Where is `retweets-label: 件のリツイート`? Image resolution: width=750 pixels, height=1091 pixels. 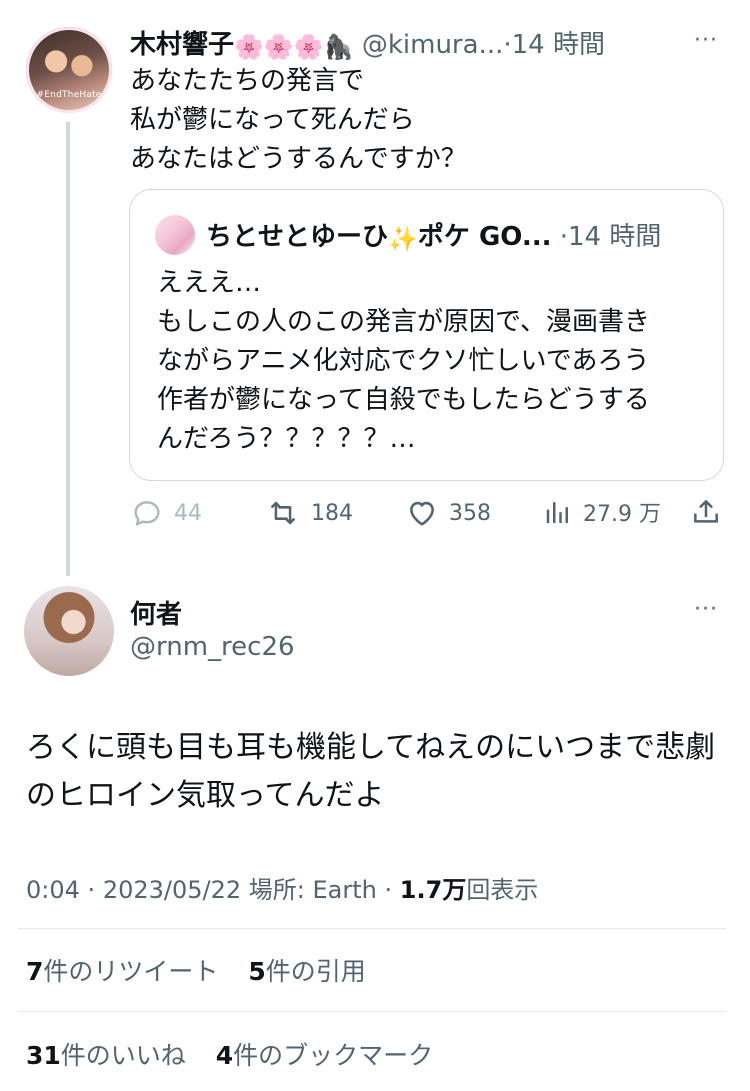
retweets-label: 件のリツイート is located at coordinates (131, 971).